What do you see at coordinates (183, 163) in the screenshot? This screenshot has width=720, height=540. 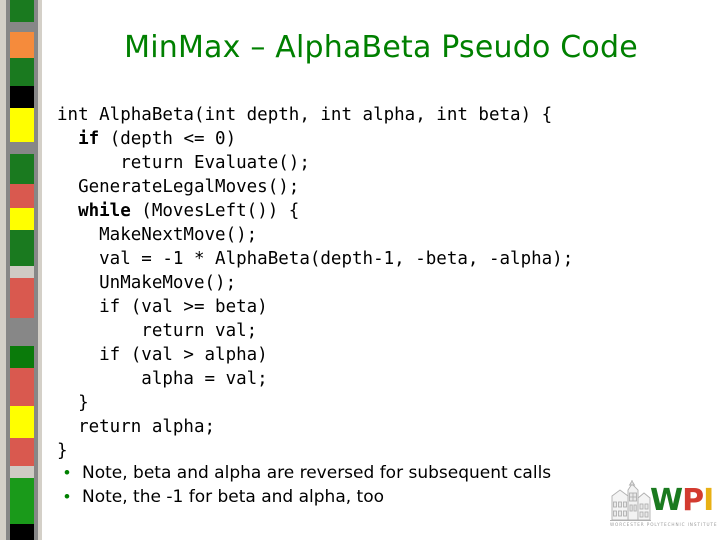 I see `code-text: return Evaluate();` at bounding box center [183, 163].